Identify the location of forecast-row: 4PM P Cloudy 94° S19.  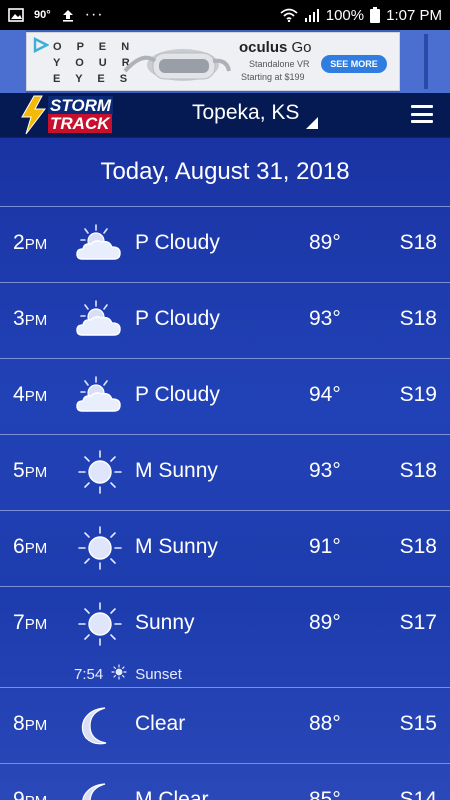
(225, 397).